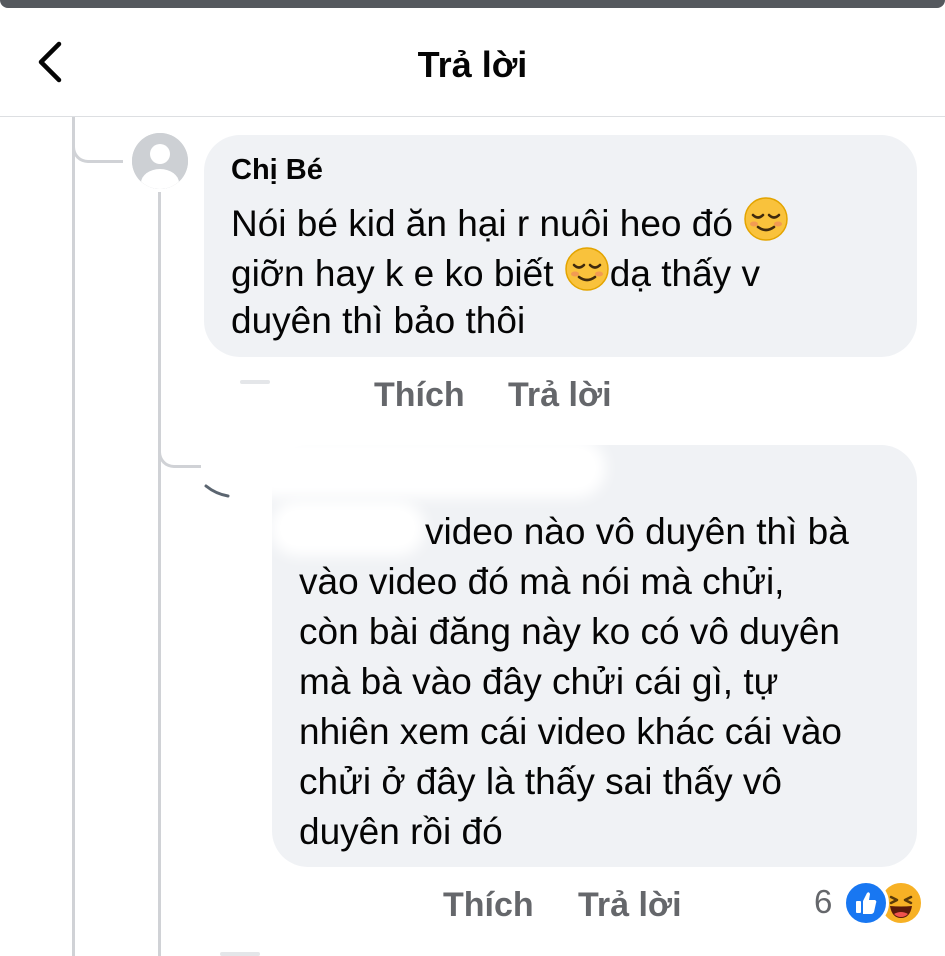  I want to click on header: Trả lời, so click(472, 62).